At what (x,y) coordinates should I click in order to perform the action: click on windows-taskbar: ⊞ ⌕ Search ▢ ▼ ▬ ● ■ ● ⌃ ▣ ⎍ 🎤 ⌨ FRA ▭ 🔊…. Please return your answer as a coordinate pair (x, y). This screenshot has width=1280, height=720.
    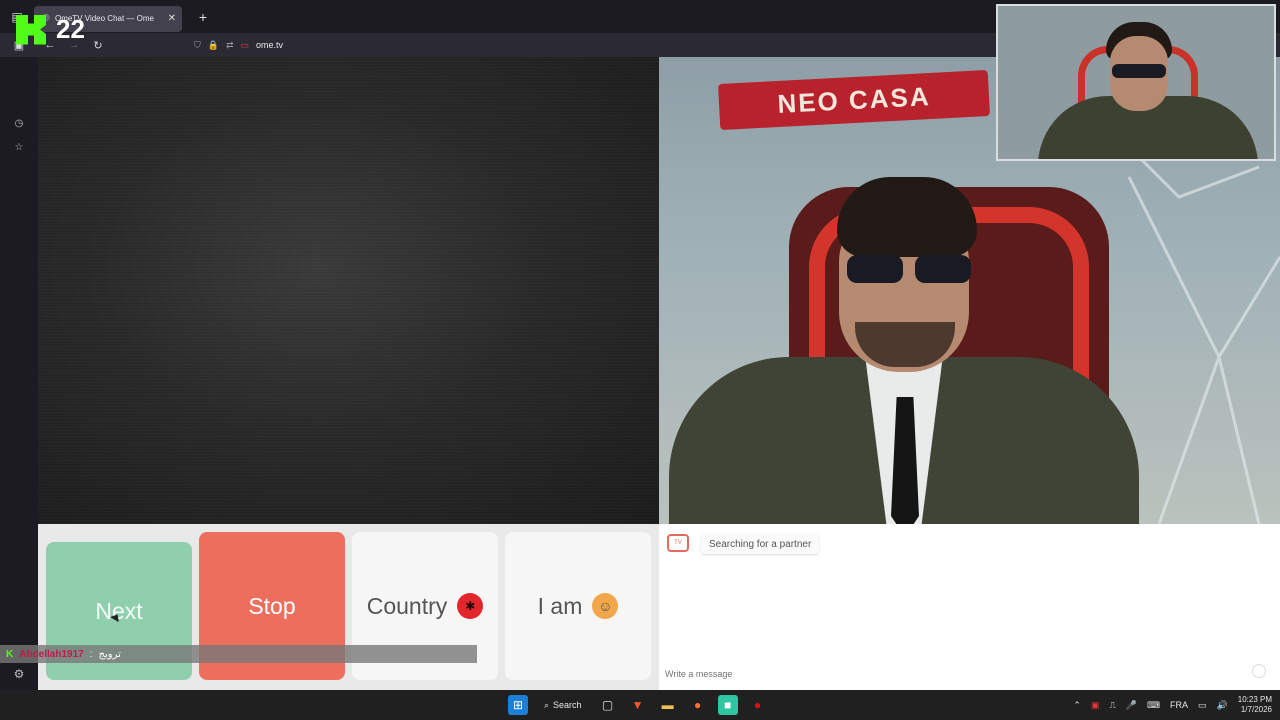
    Looking at the image, I should click on (640, 705).